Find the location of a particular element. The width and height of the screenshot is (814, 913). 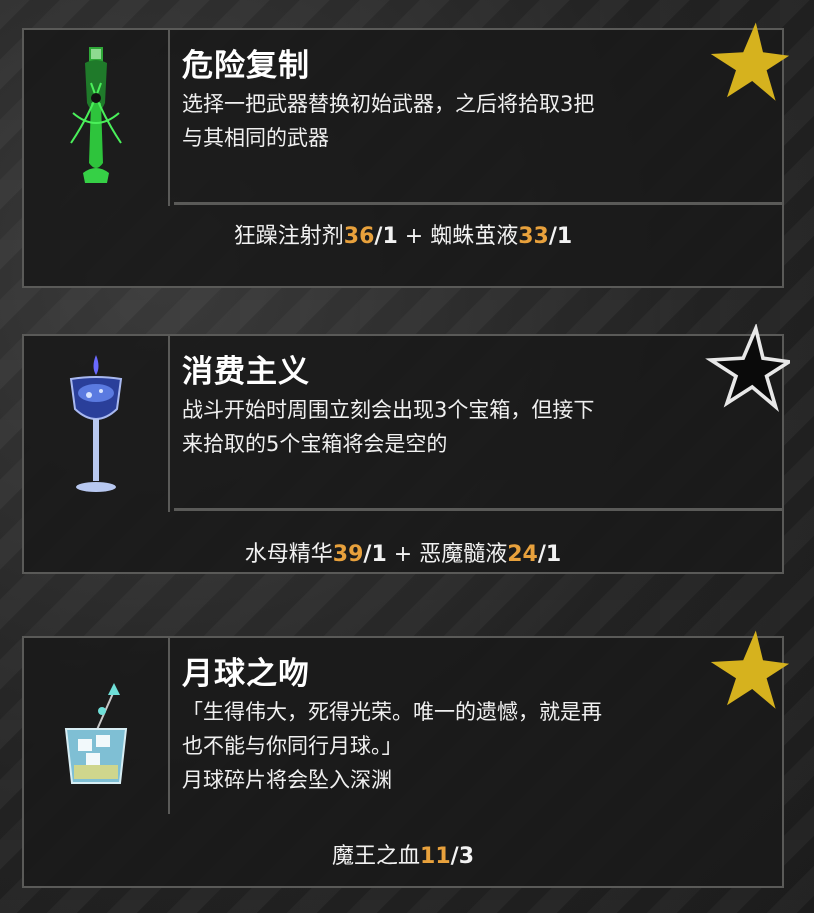

desc-line: 与其相同的武器 is located at coordinates (255, 138).